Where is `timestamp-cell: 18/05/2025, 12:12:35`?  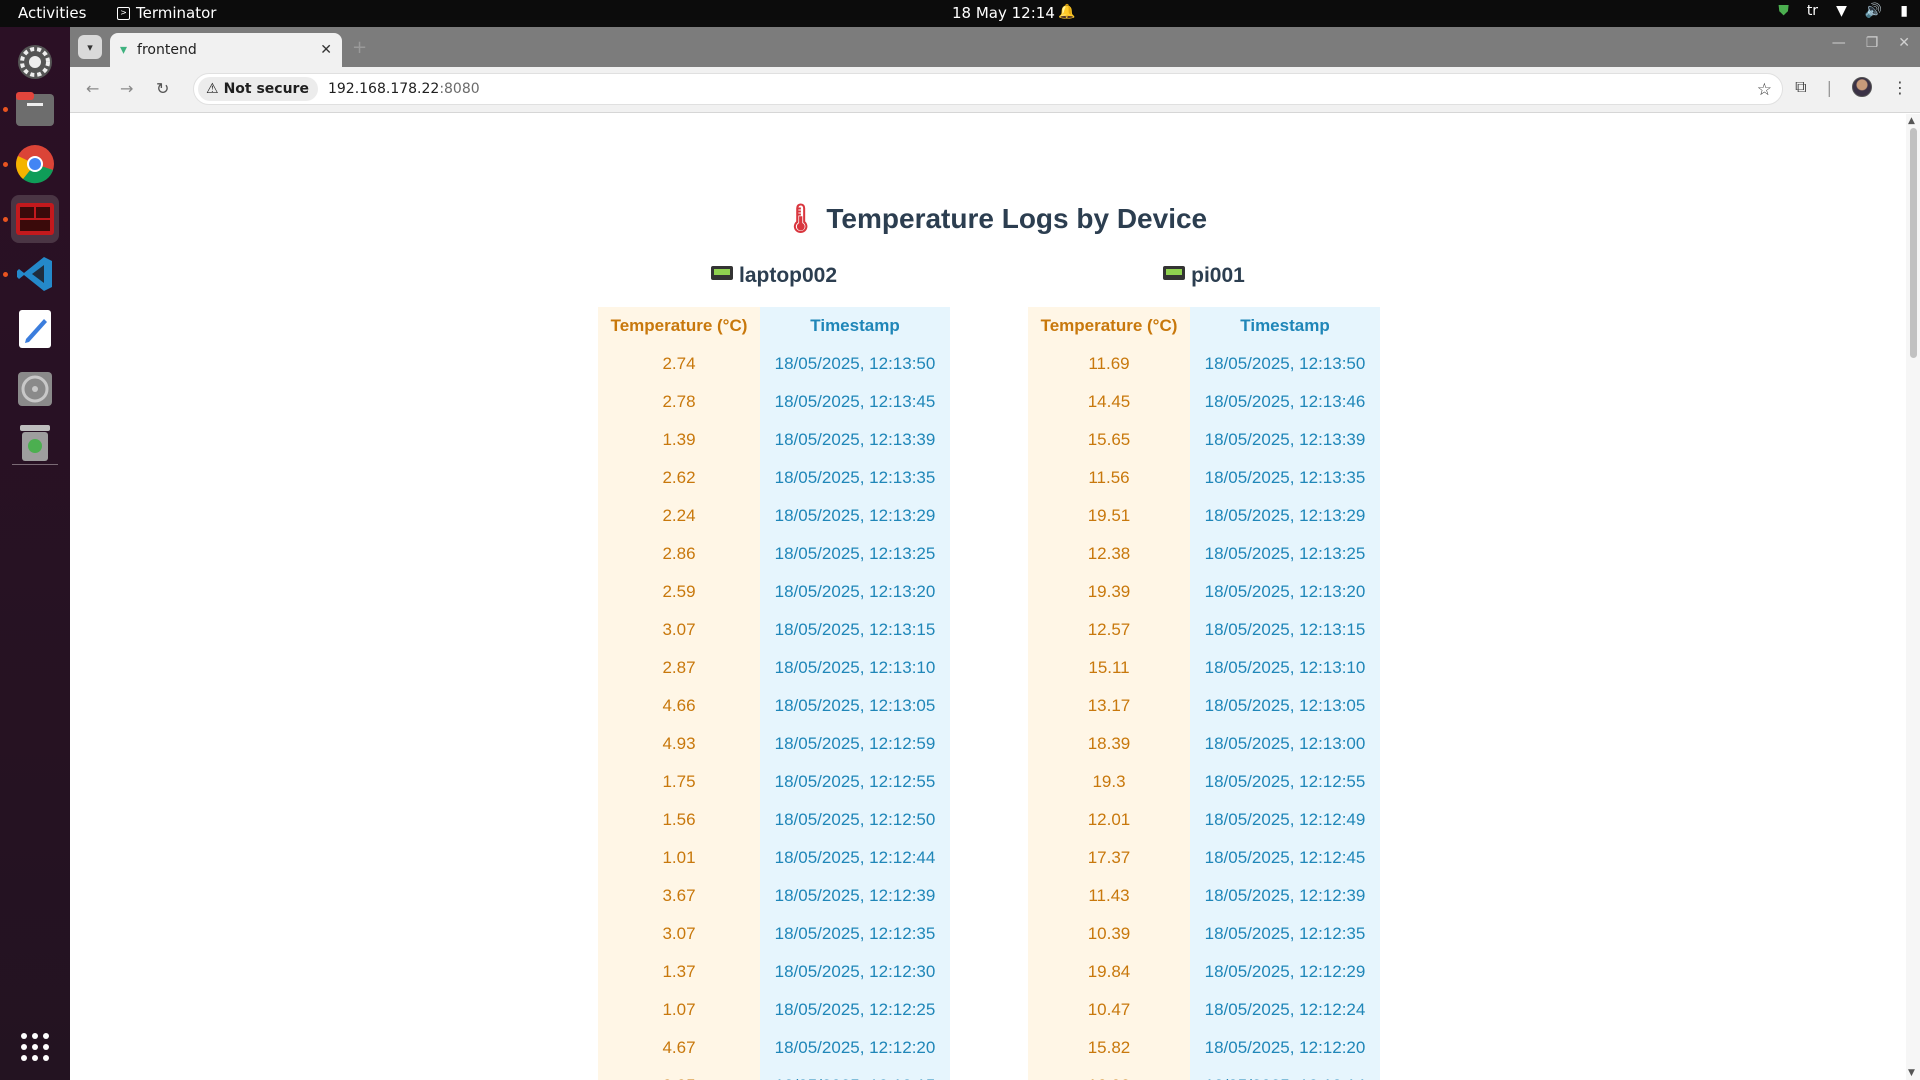 timestamp-cell: 18/05/2025, 12:12:35 is located at coordinates (1285, 934).